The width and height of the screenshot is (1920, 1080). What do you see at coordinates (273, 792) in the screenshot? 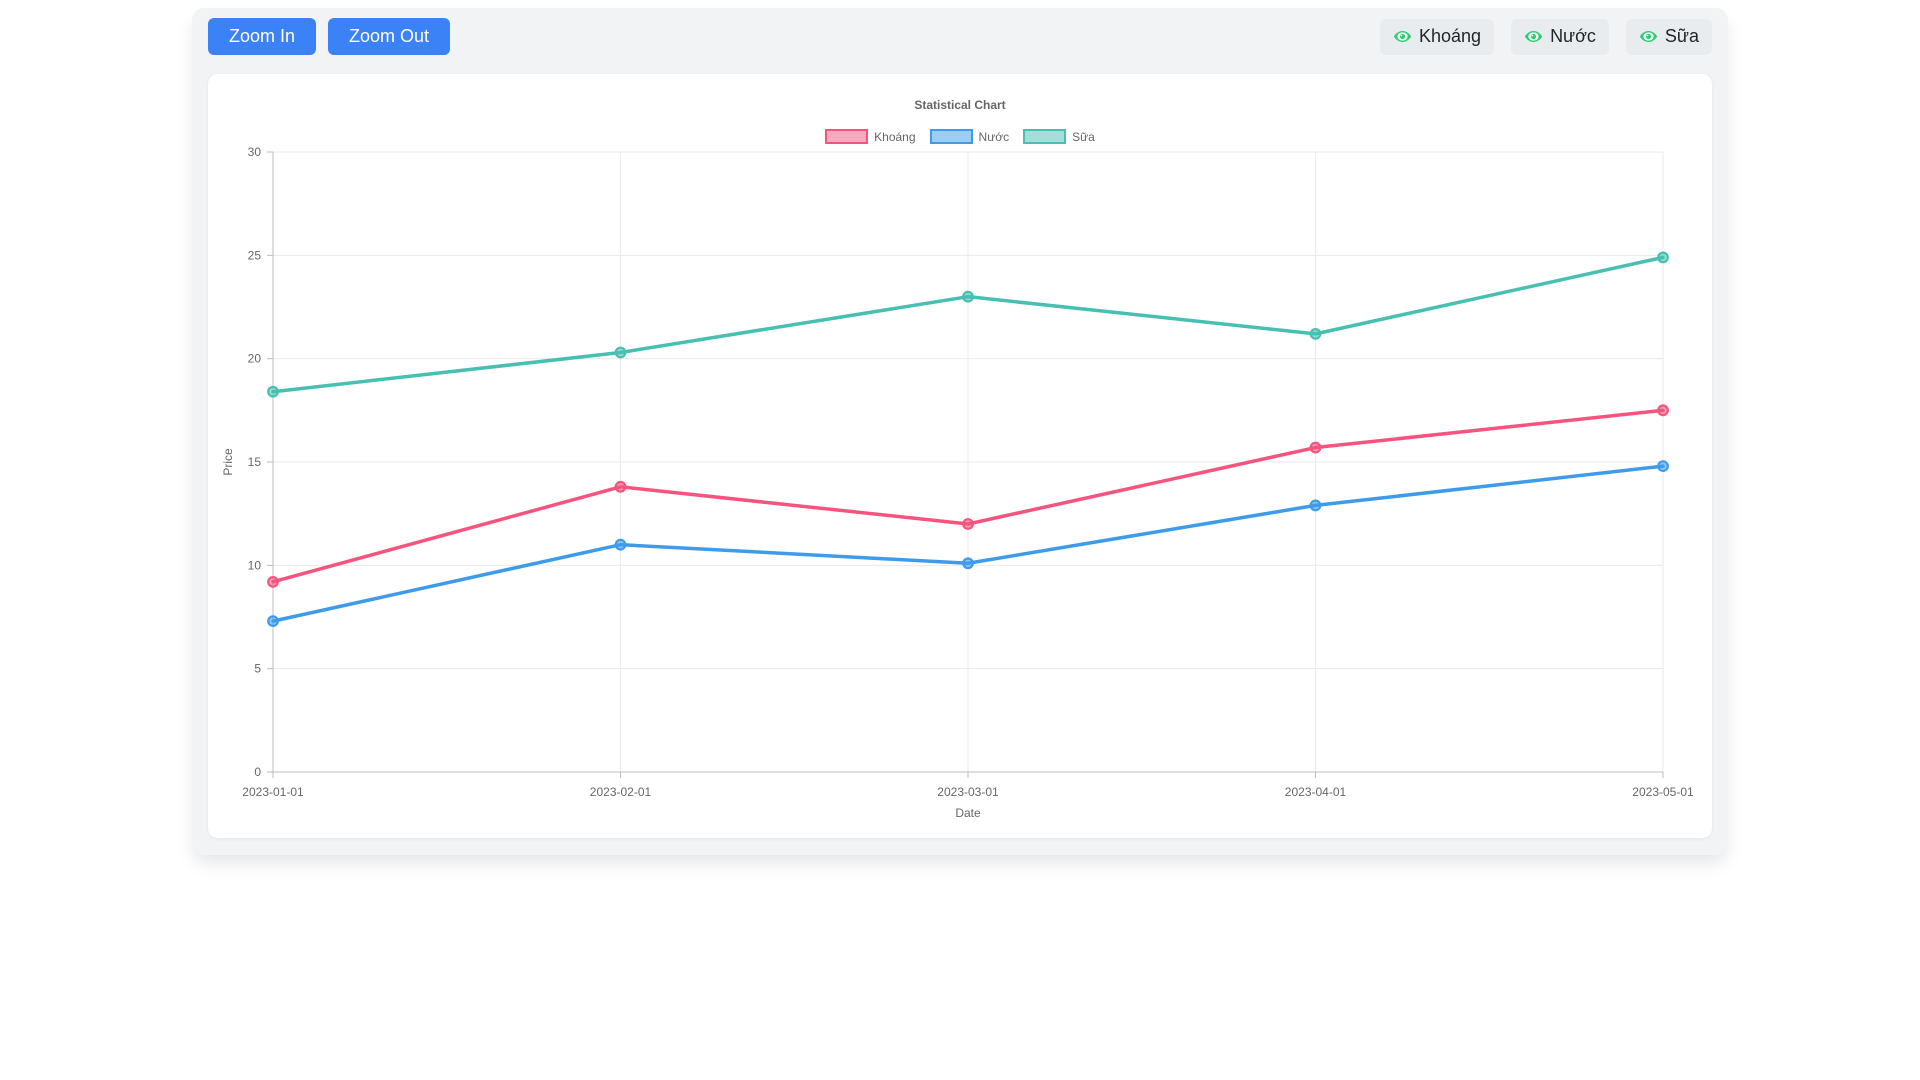
I see `x-tick-label: 2023-01-01` at bounding box center [273, 792].